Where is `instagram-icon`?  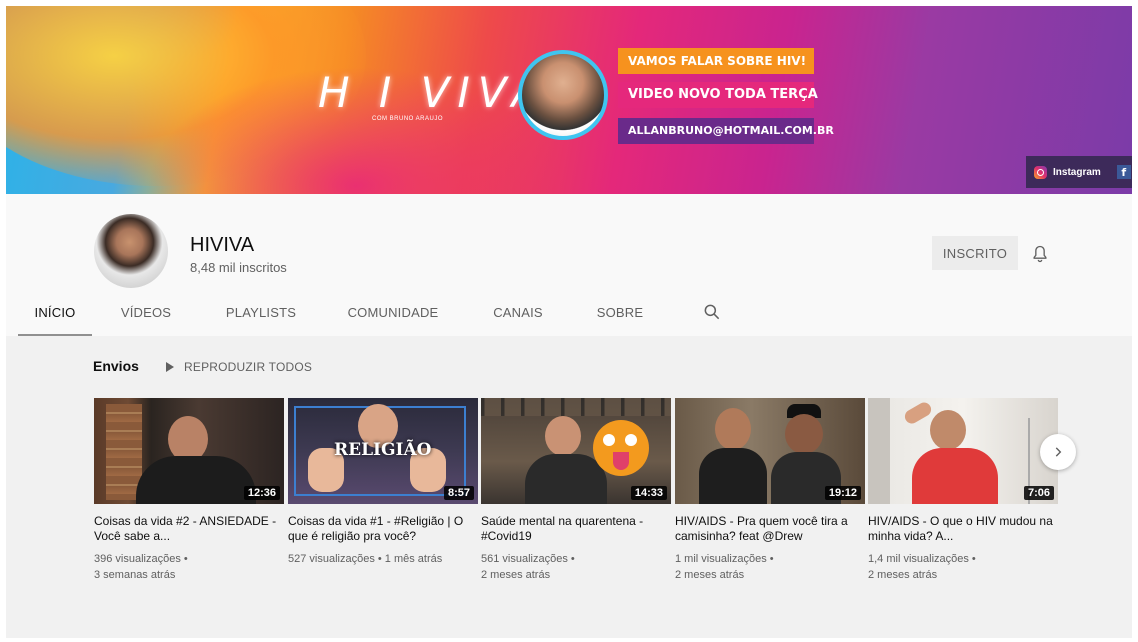
instagram-icon is located at coordinates (1040, 172).